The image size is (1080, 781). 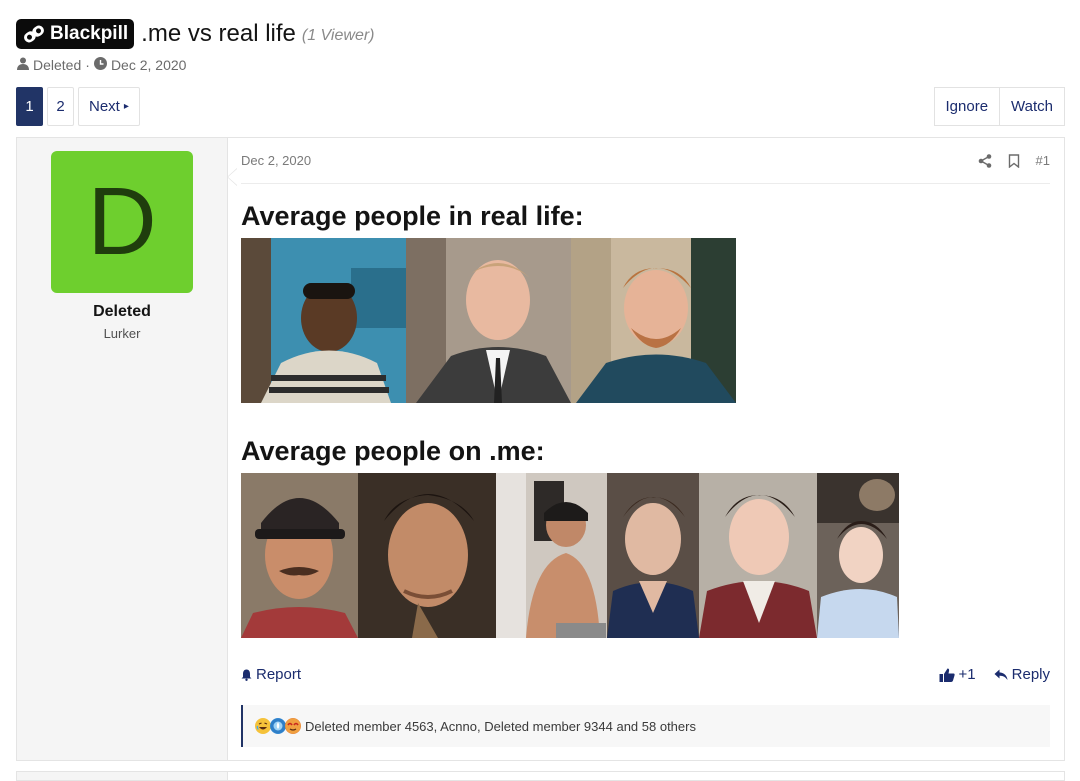 I want to click on like-count: +1, so click(x=967, y=674).